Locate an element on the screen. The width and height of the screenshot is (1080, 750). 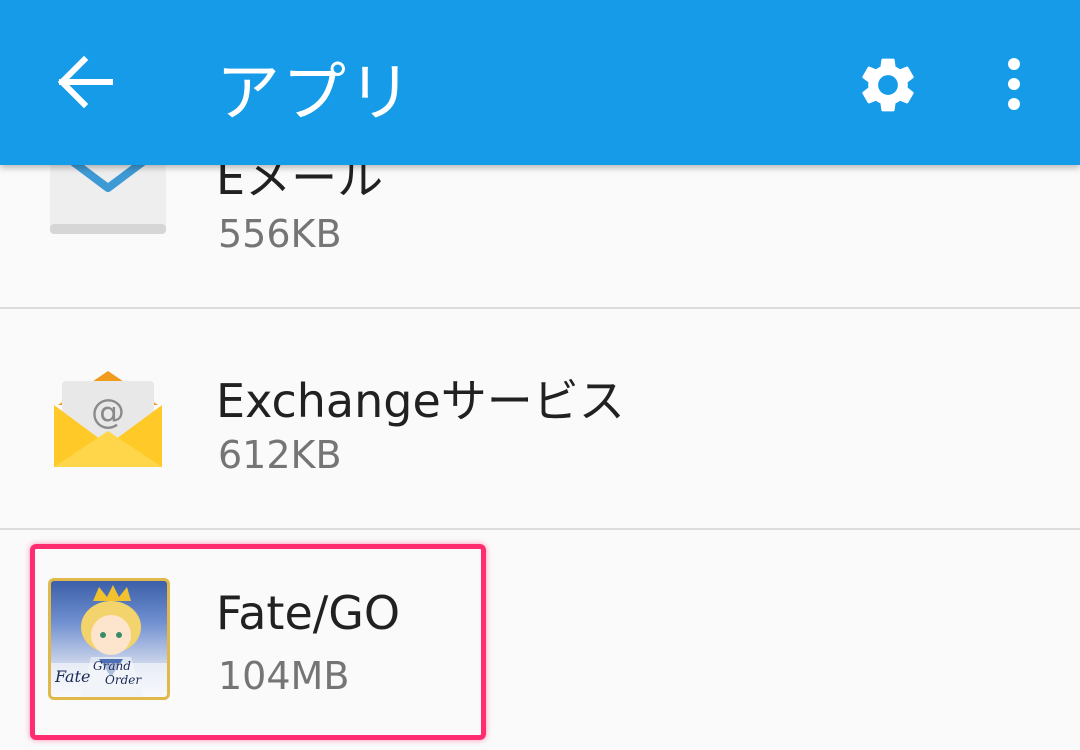
gear-icon is located at coordinates (888, 85).